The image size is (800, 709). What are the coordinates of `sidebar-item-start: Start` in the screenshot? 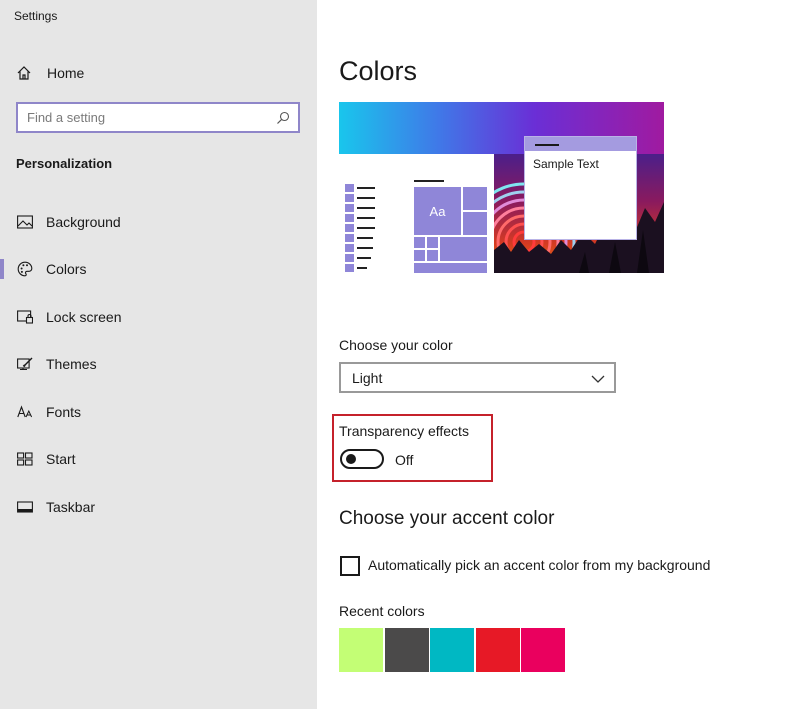 It's located at (158, 459).